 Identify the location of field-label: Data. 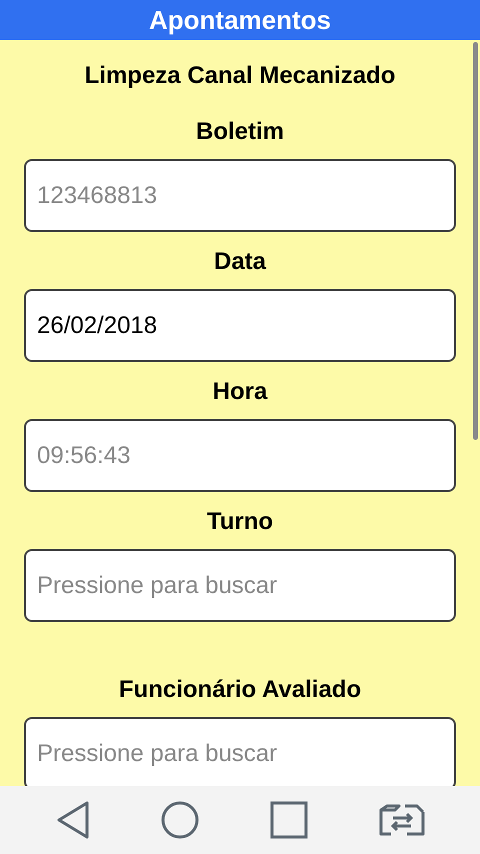
(240, 262).